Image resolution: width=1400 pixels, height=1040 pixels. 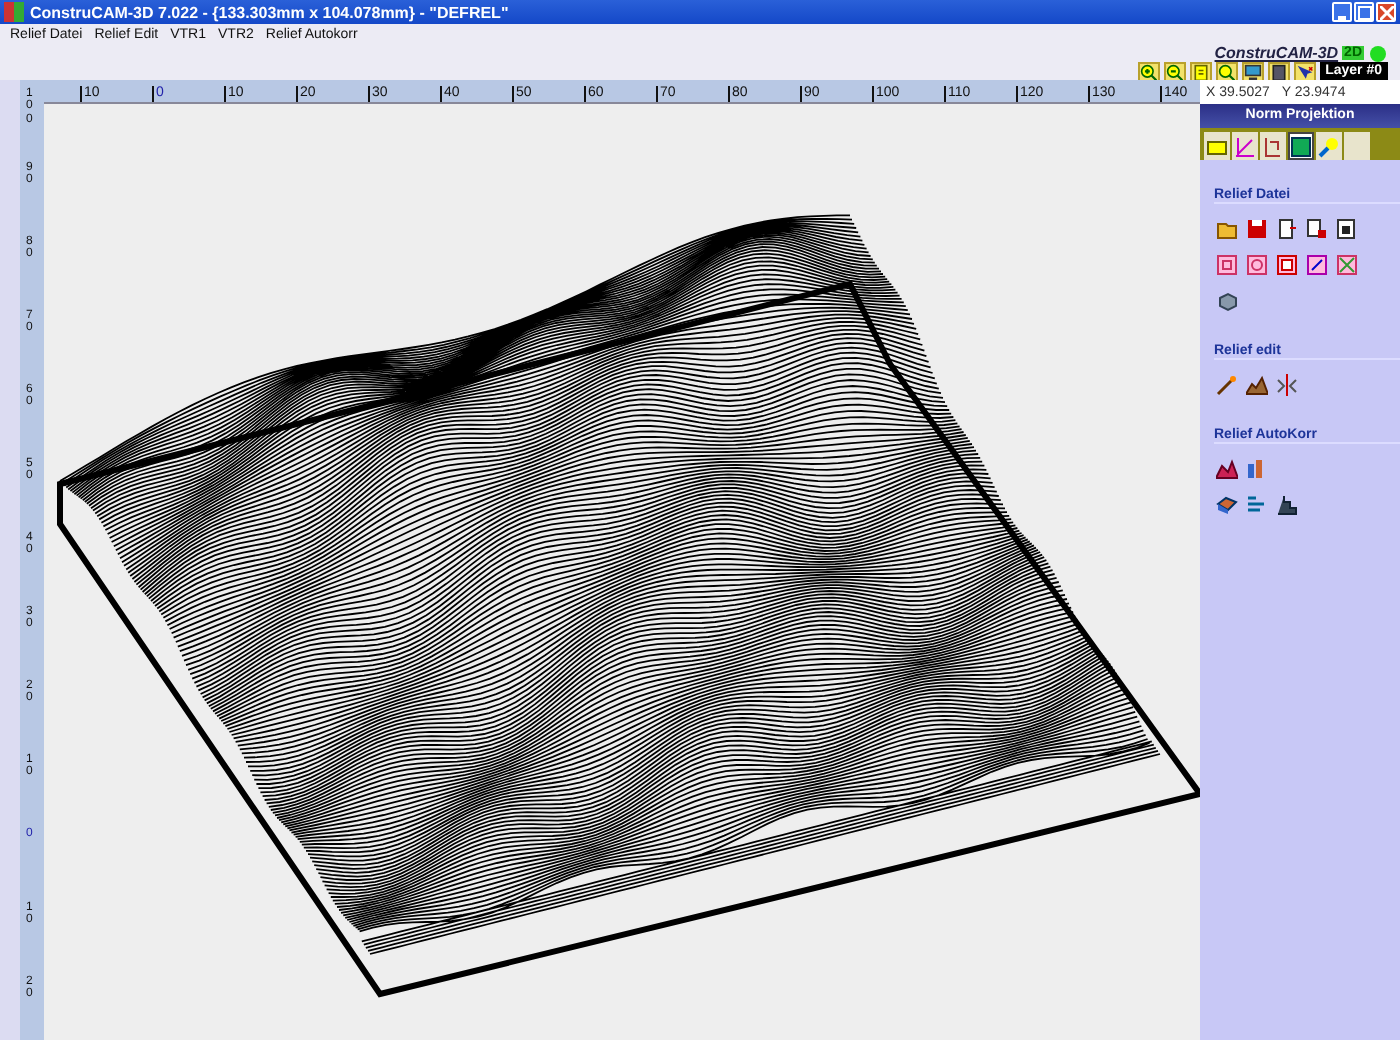 What do you see at coordinates (1287, 501) in the screenshot?
I see `step-icon` at bounding box center [1287, 501].